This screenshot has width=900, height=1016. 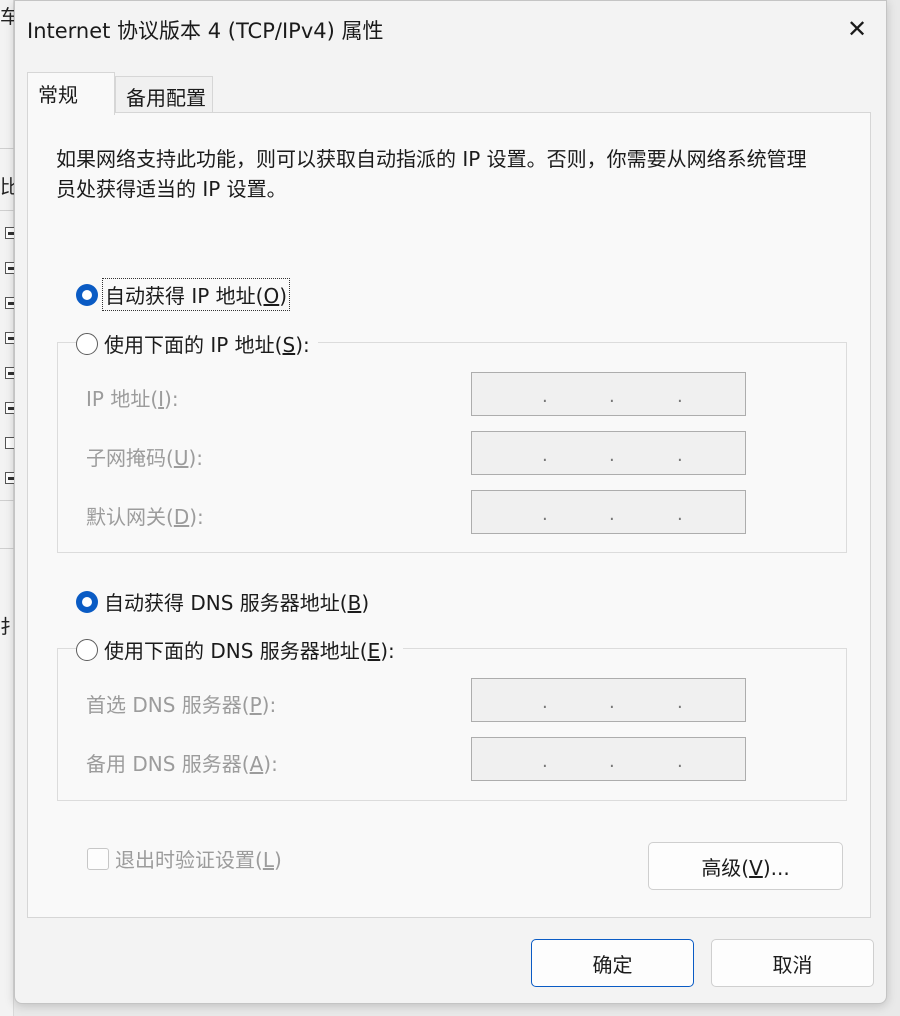 What do you see at coordinates (8, 508) in the screenshot?
I see `background-window: 车 比 扌` at bounding box center [8, 508].